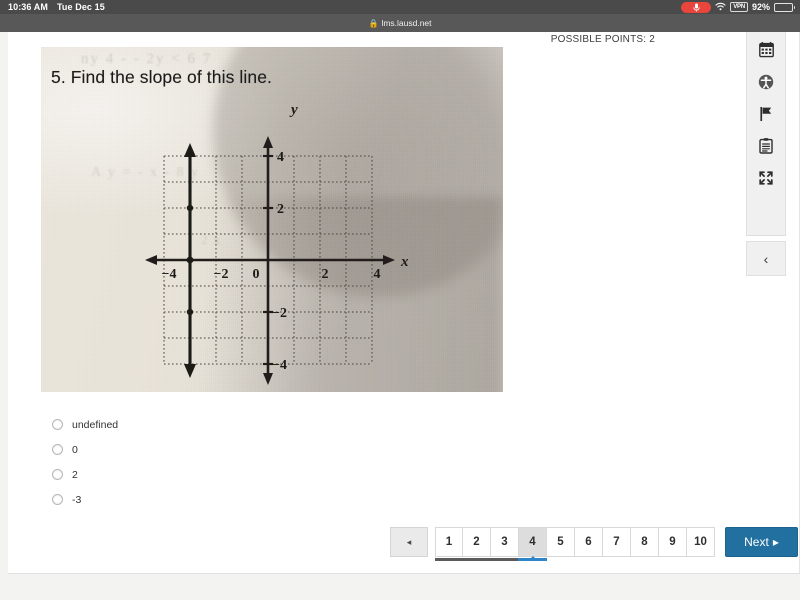 This screenshot has width=800, height=600. I want to click on page-button-5: 5, so click(561, 542).